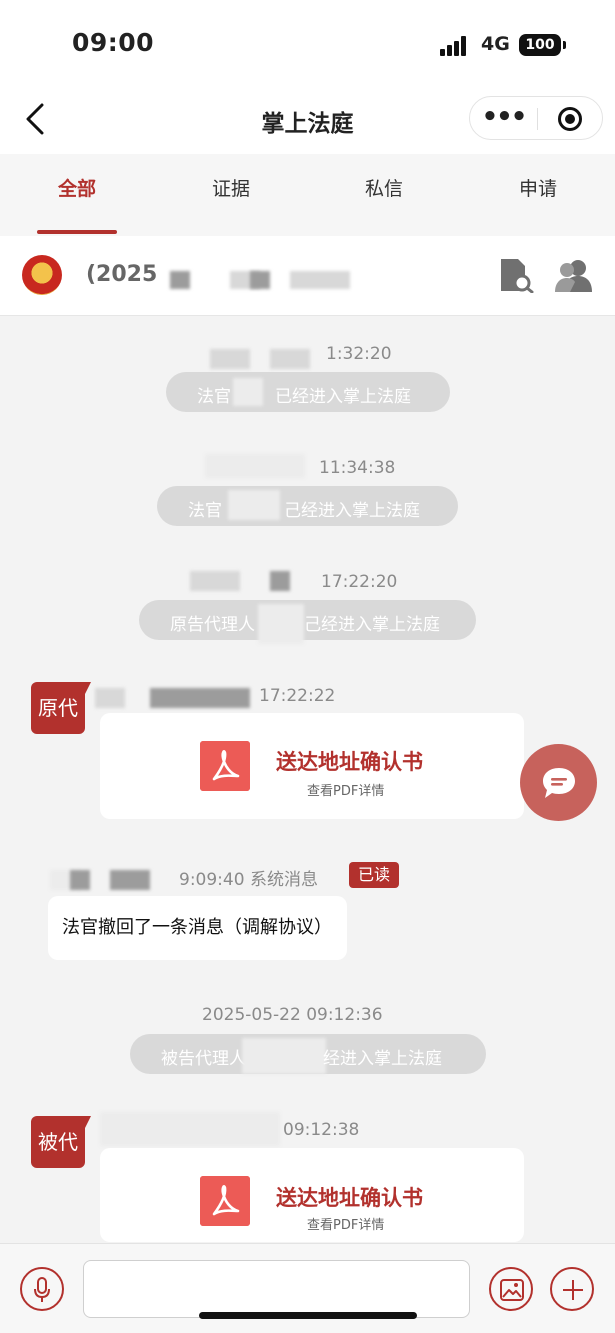 Image resolution: width=615 pixels, height=1333 pixels. I want to click on system-message-text: 经进入掌上法庭, so click(382, 1059).